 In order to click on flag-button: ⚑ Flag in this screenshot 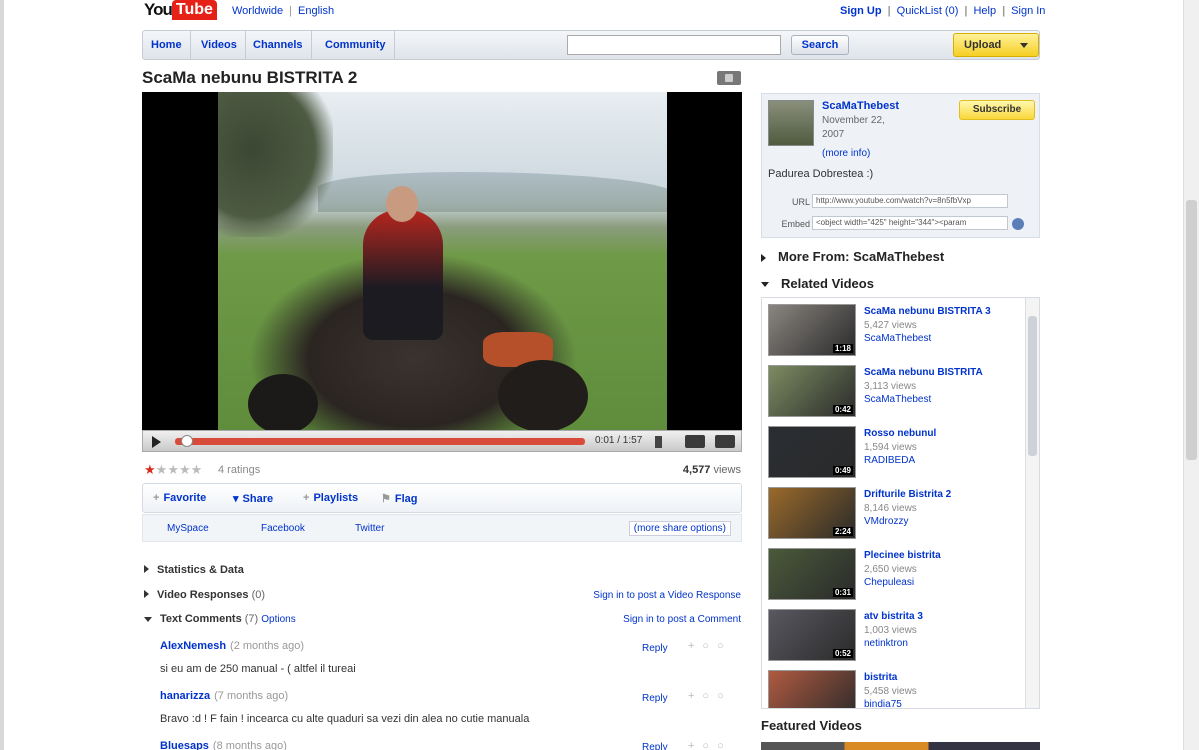, I will do `click(399, 498)`.